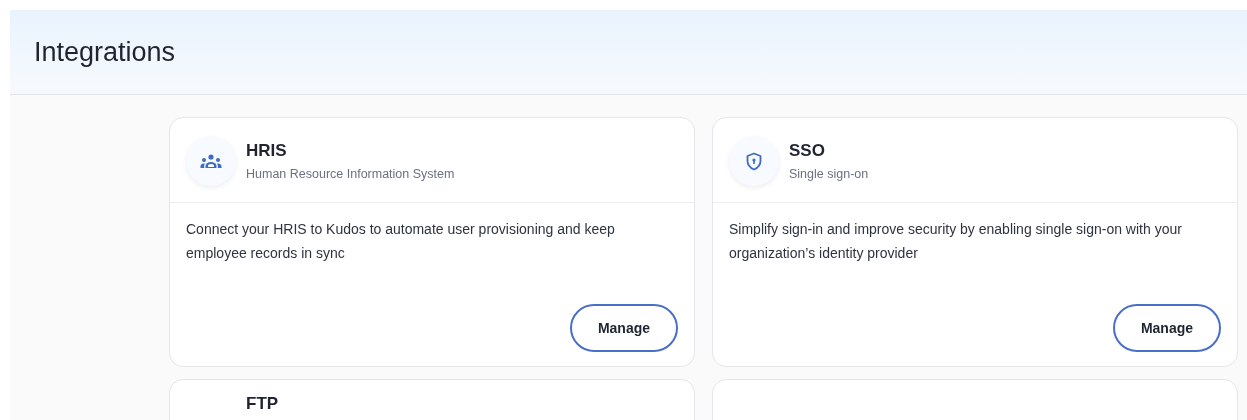 The width and height of the screenshot is (1247, 420). Describe the element at coordinates (807, 151) in the screenshot. I see `card-title: SSO` at that location.